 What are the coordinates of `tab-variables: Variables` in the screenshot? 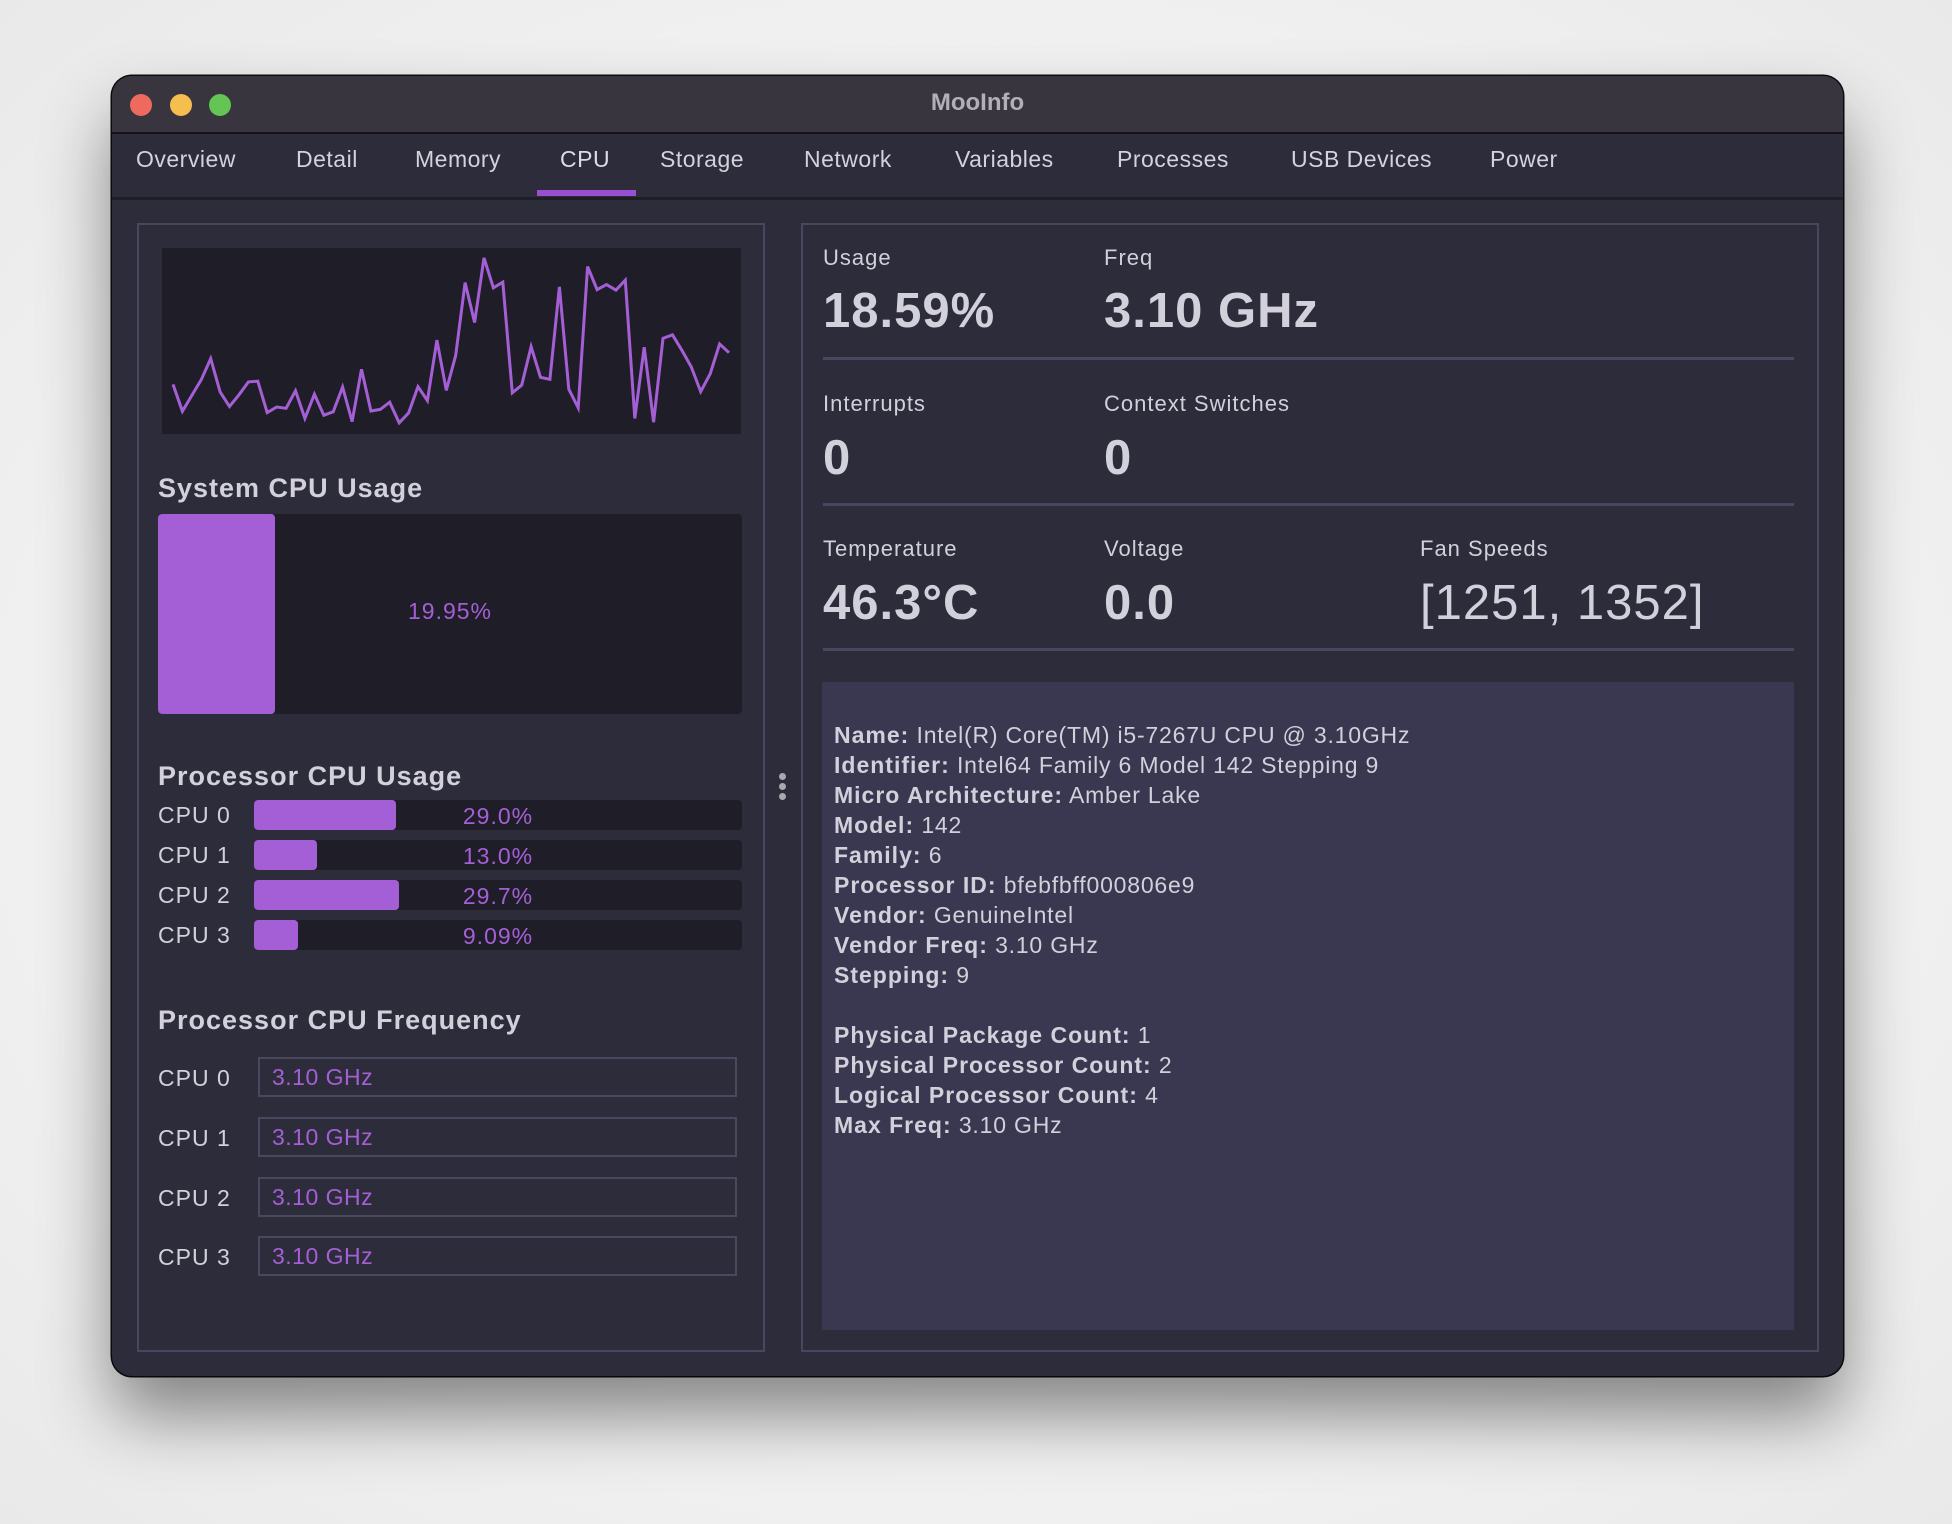 It's located at (1004, 171).